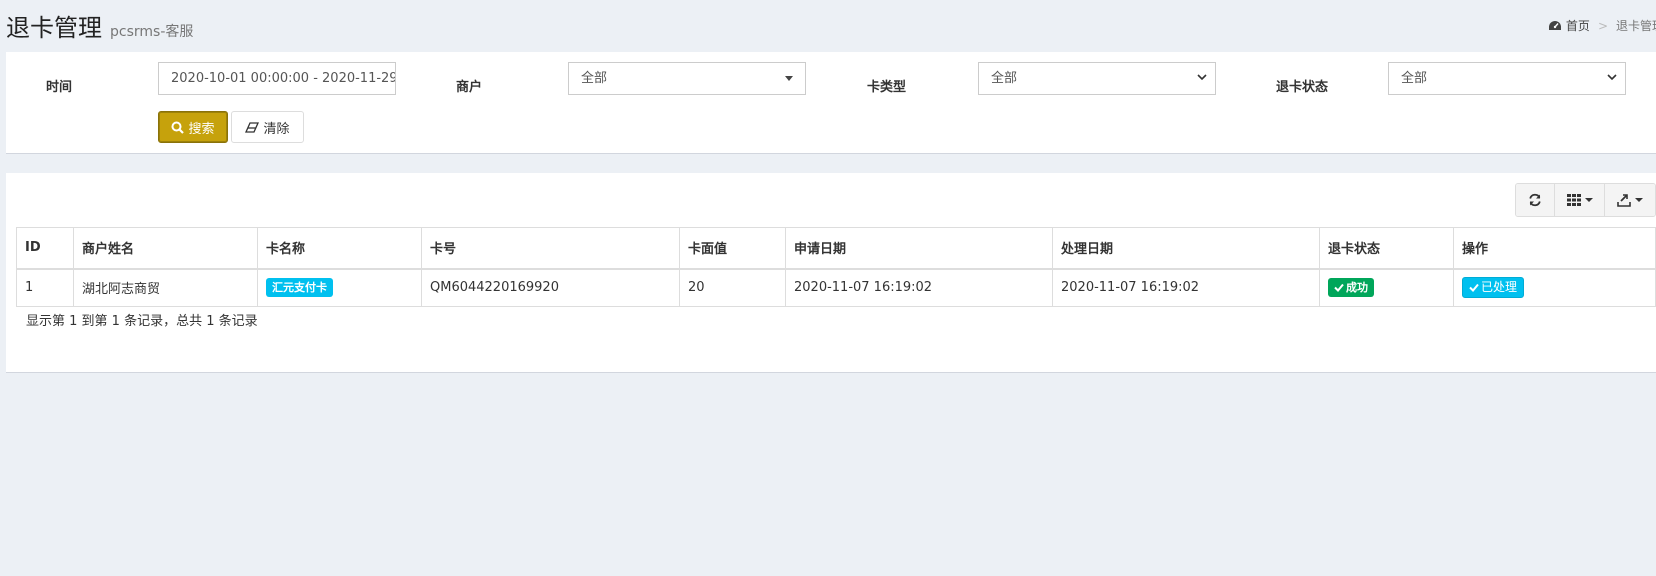 Image resolution: width=1656 pixels, height=576 pixels. What do you see at coordinates (1004, 78) in the screenshot?
I see `card-type-select-value: 全部` at bounding box center [1004, 78].